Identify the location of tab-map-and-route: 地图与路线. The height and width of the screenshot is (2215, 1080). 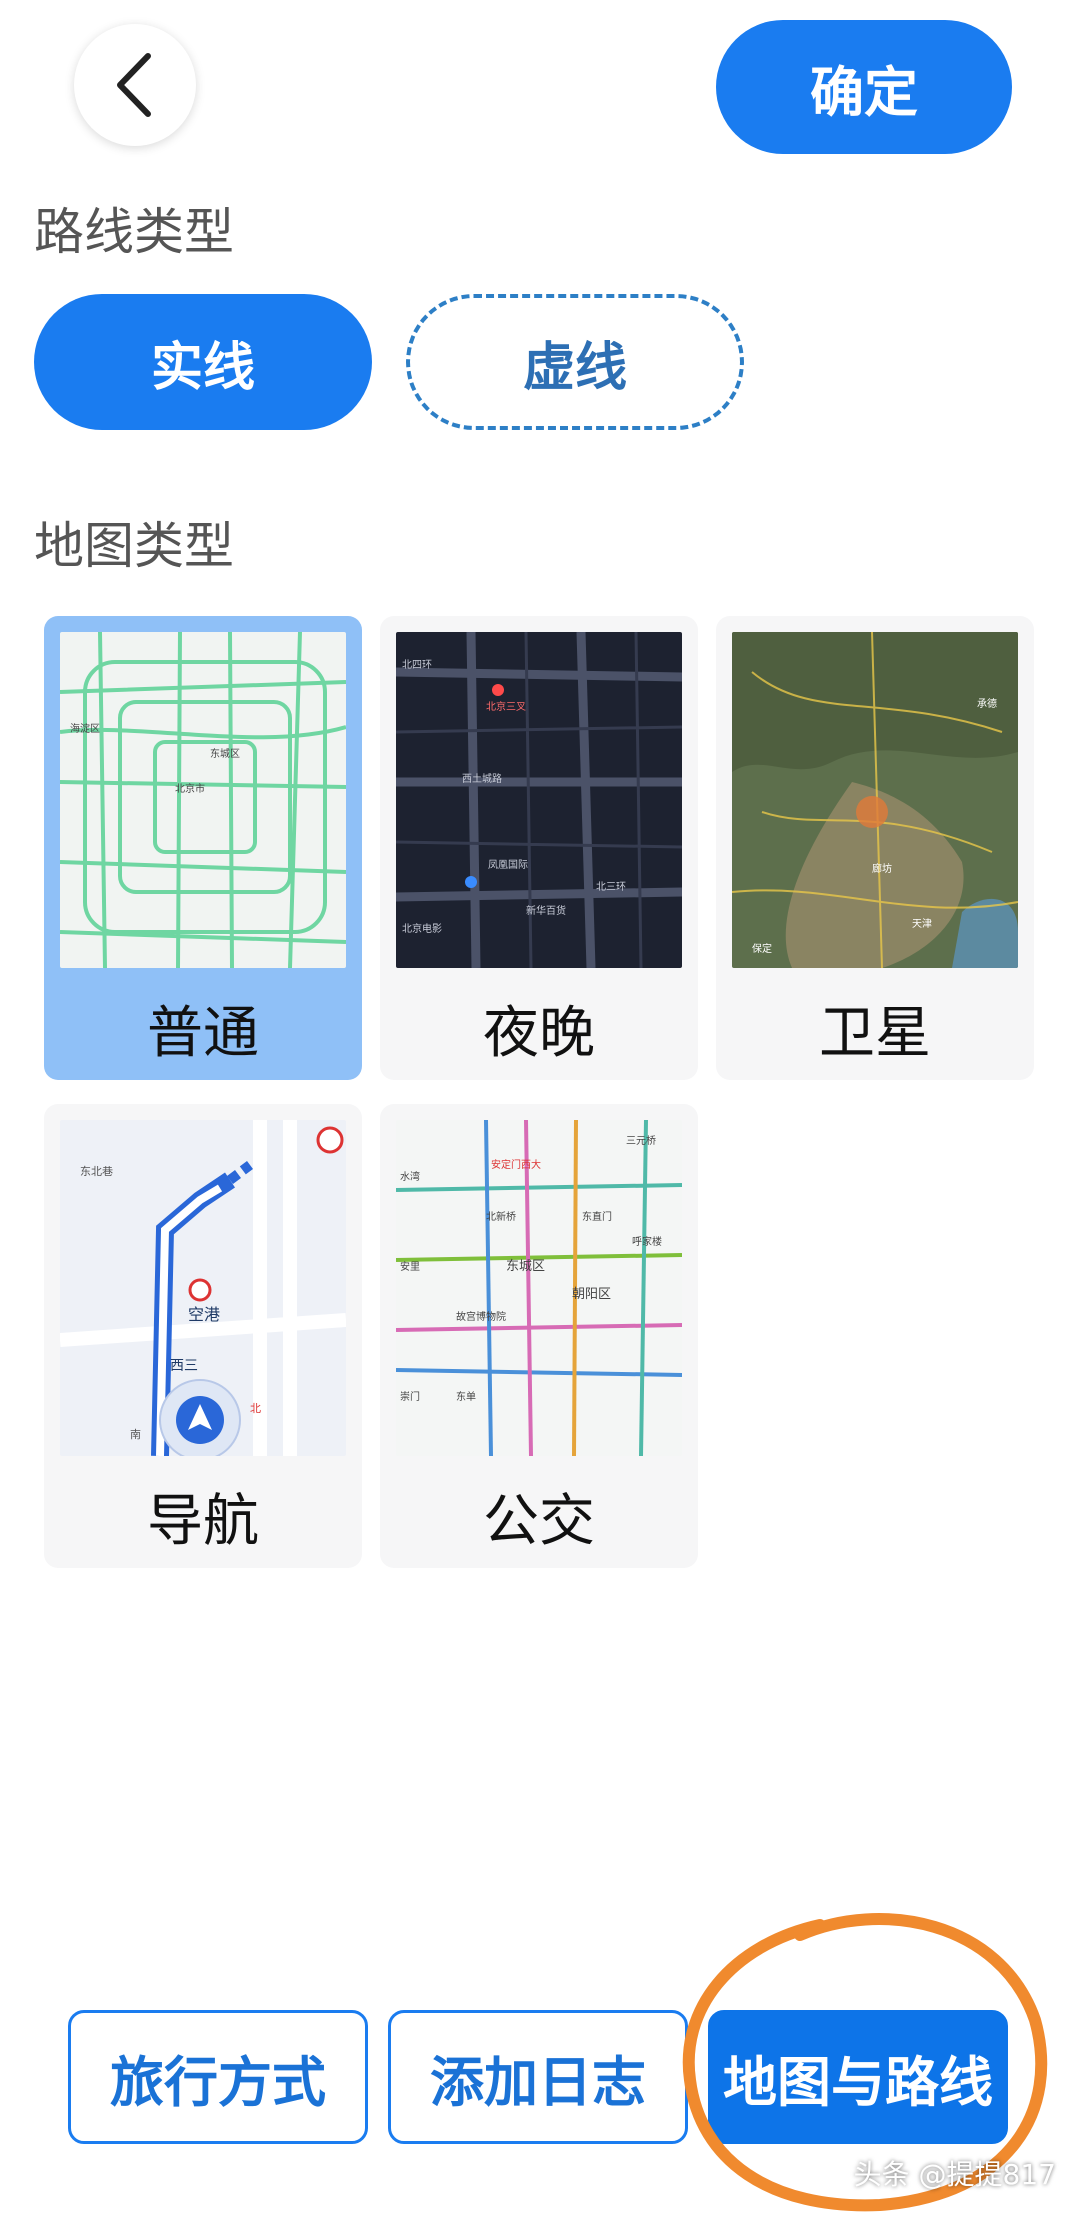
(858, 2077).